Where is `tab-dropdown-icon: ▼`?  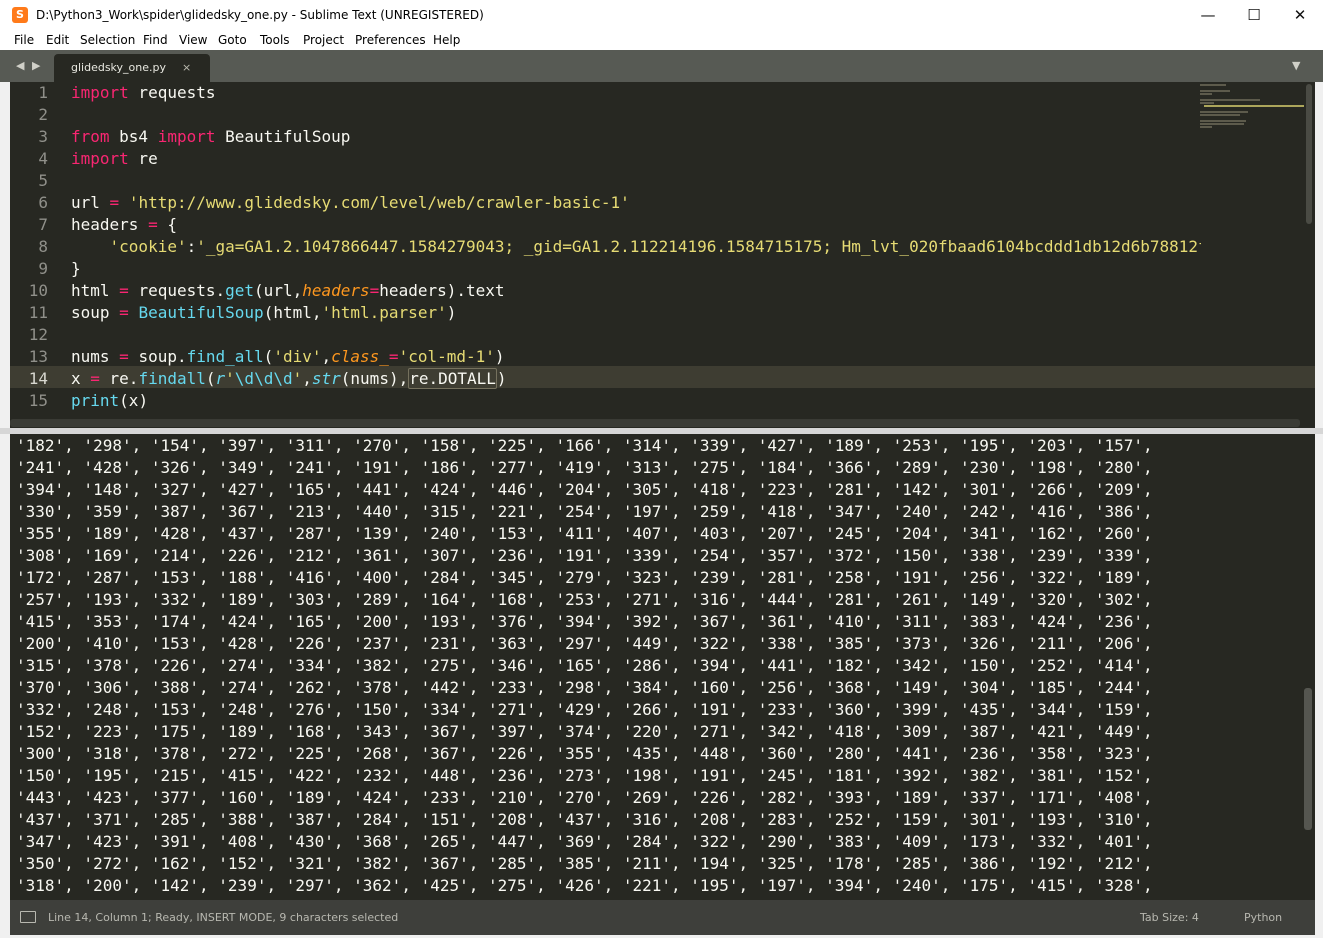
tab-dropdown-icon: ▼ is located at coordinates (1296, 66).